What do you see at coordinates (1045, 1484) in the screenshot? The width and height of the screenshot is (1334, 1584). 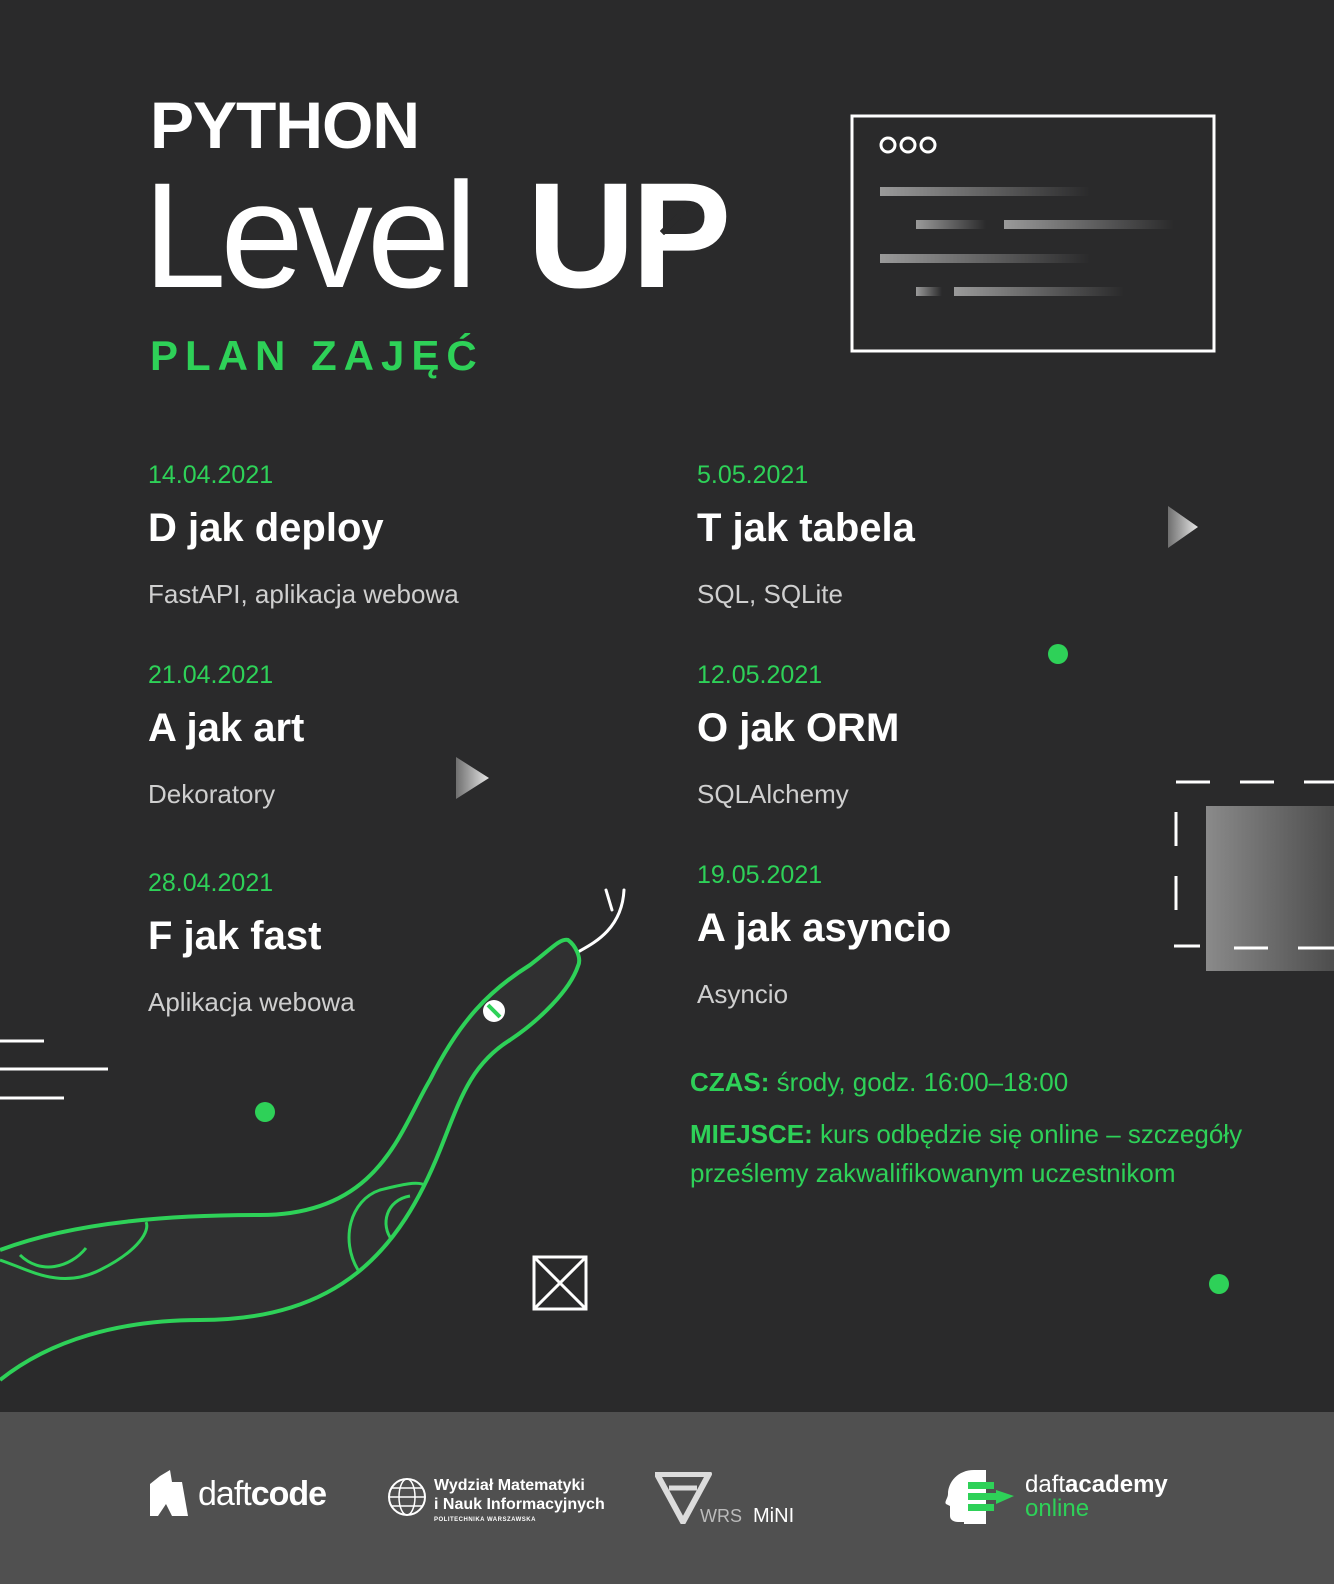 I see `daftacademy-logo-light: daft` at bounding box center [1045, 1484].